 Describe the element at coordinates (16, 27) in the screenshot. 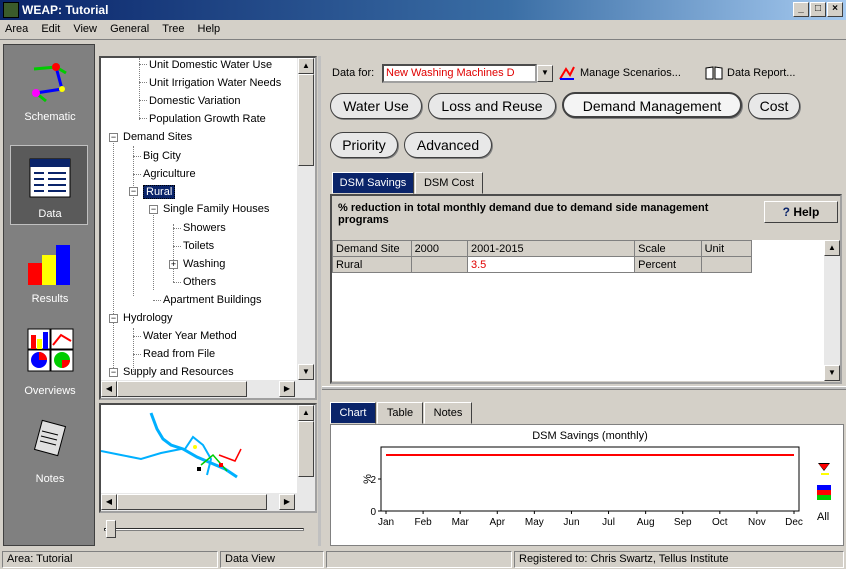

I see `menu-area: Area` at that location.